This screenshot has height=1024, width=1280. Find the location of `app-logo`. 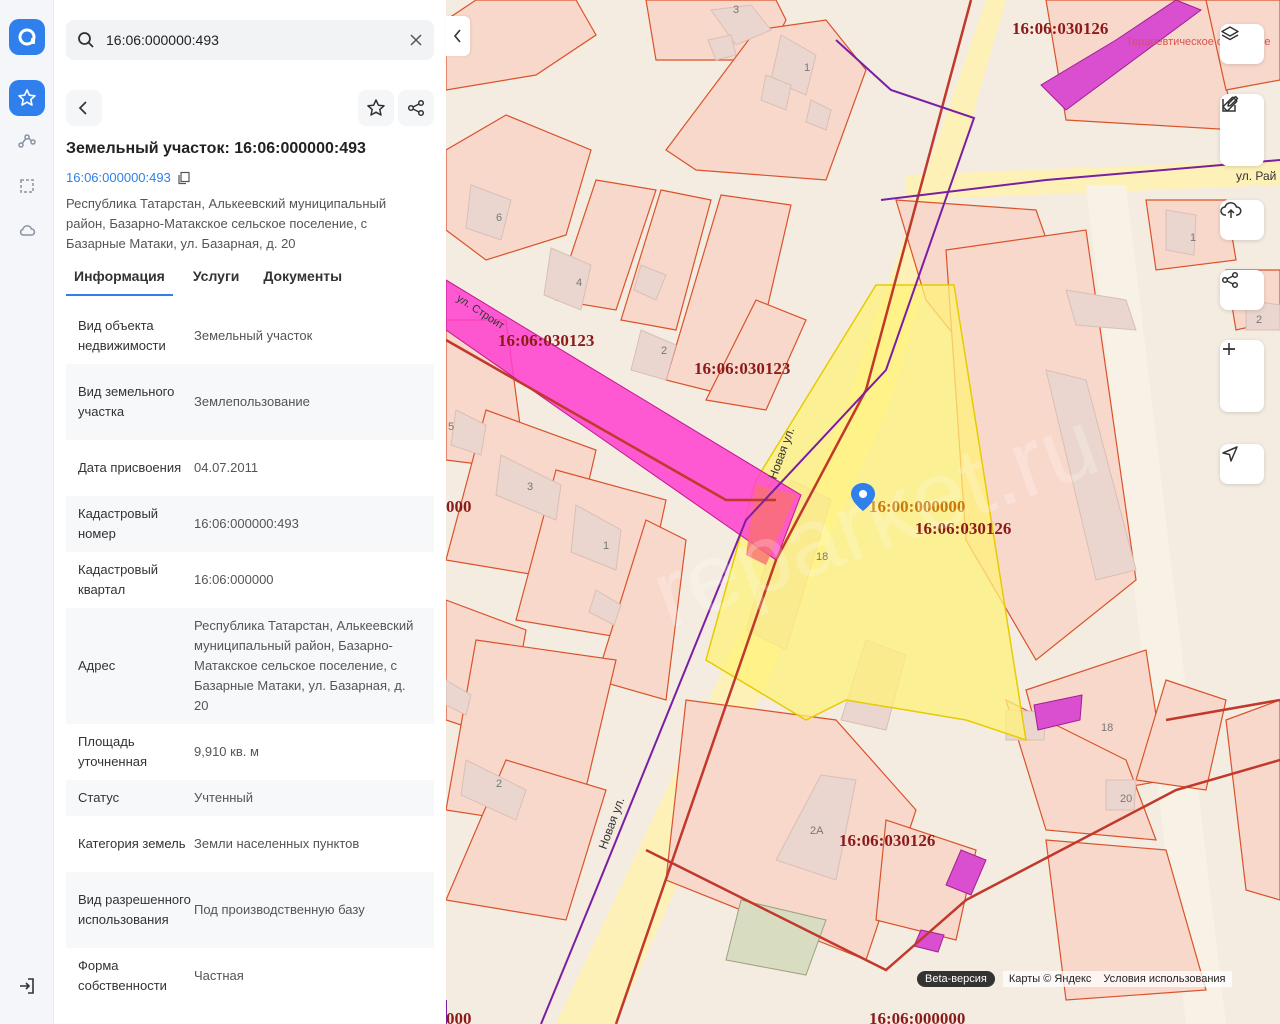

app-logo is located at coordinates (27, 37).